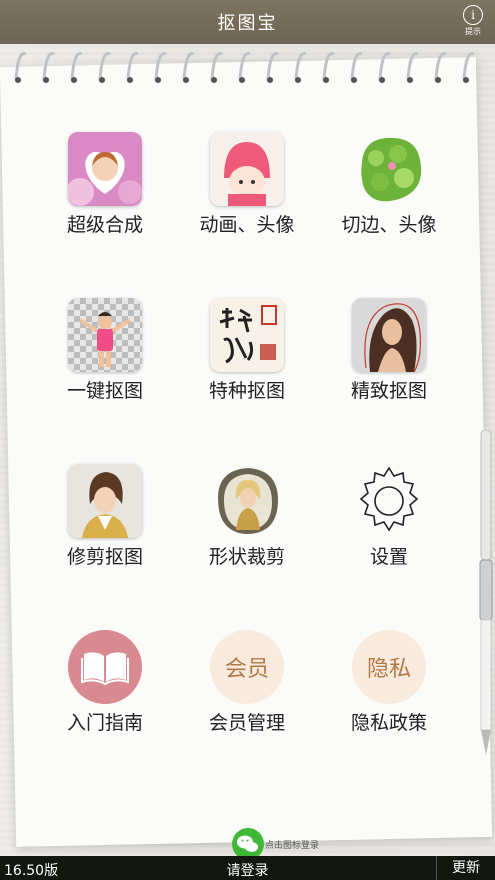 The height and width of the screenshot is (880, 495). What do you see at coordinates (247, 225) in the screenshot?
I see `tile-label: 动画、头像` at bounding box center [247, 225].